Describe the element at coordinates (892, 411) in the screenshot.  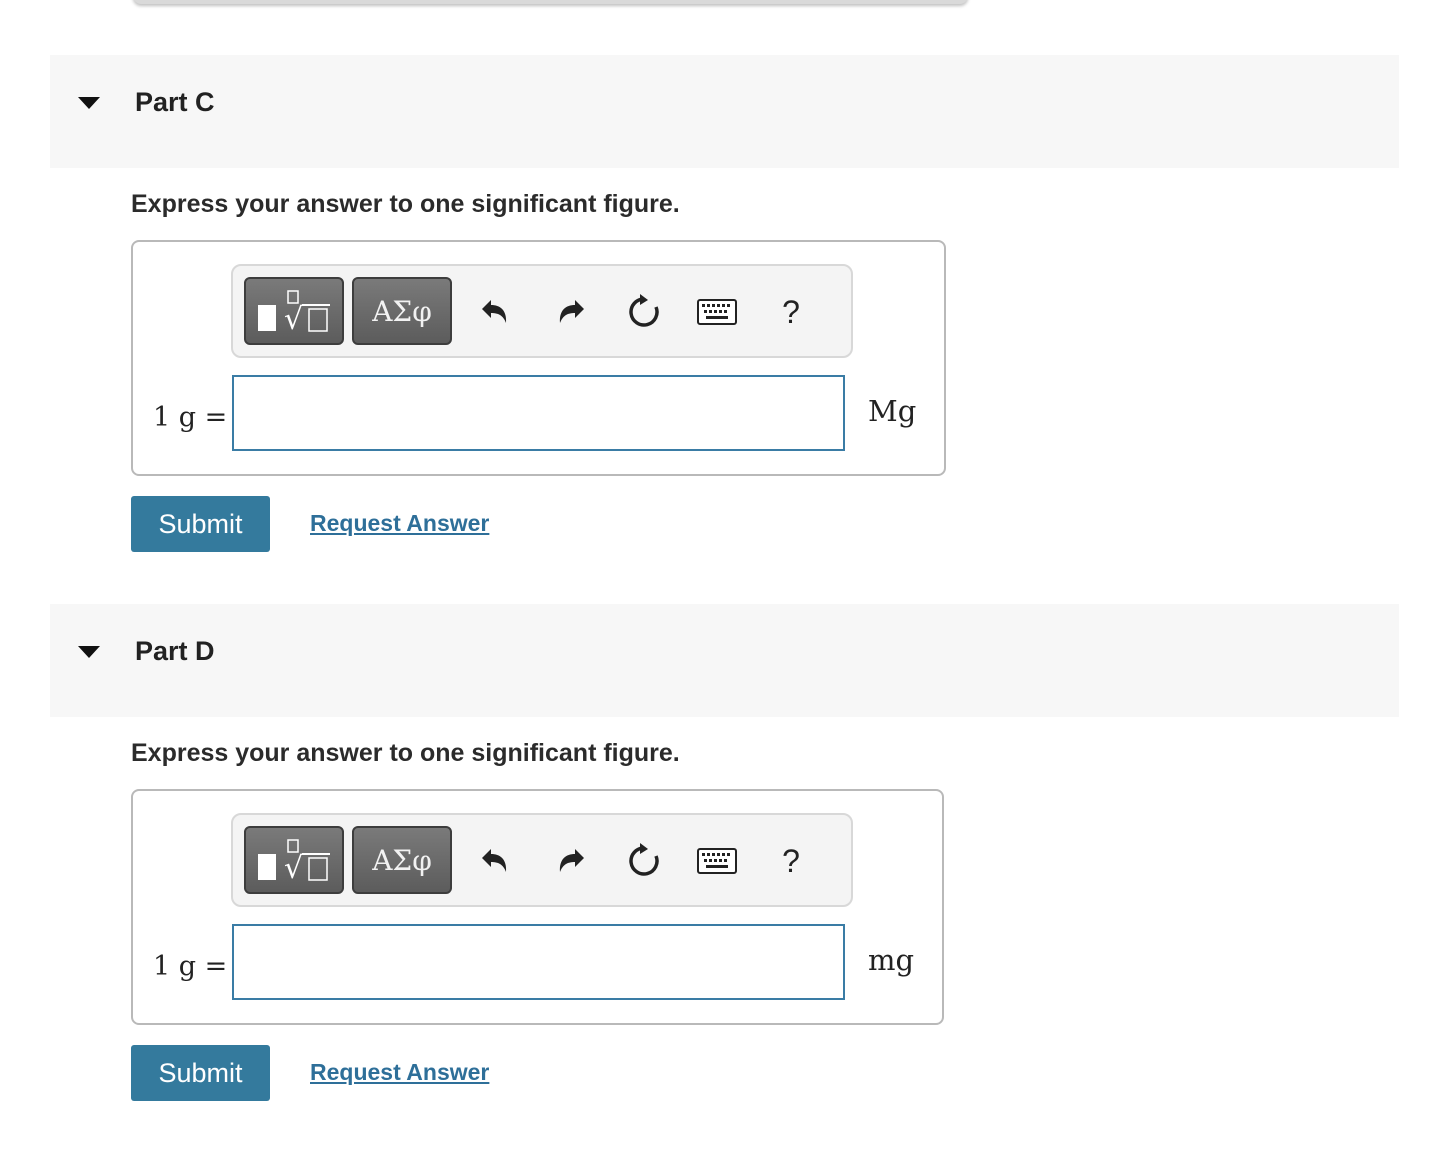
I see `unit-label: Mg` at that location.